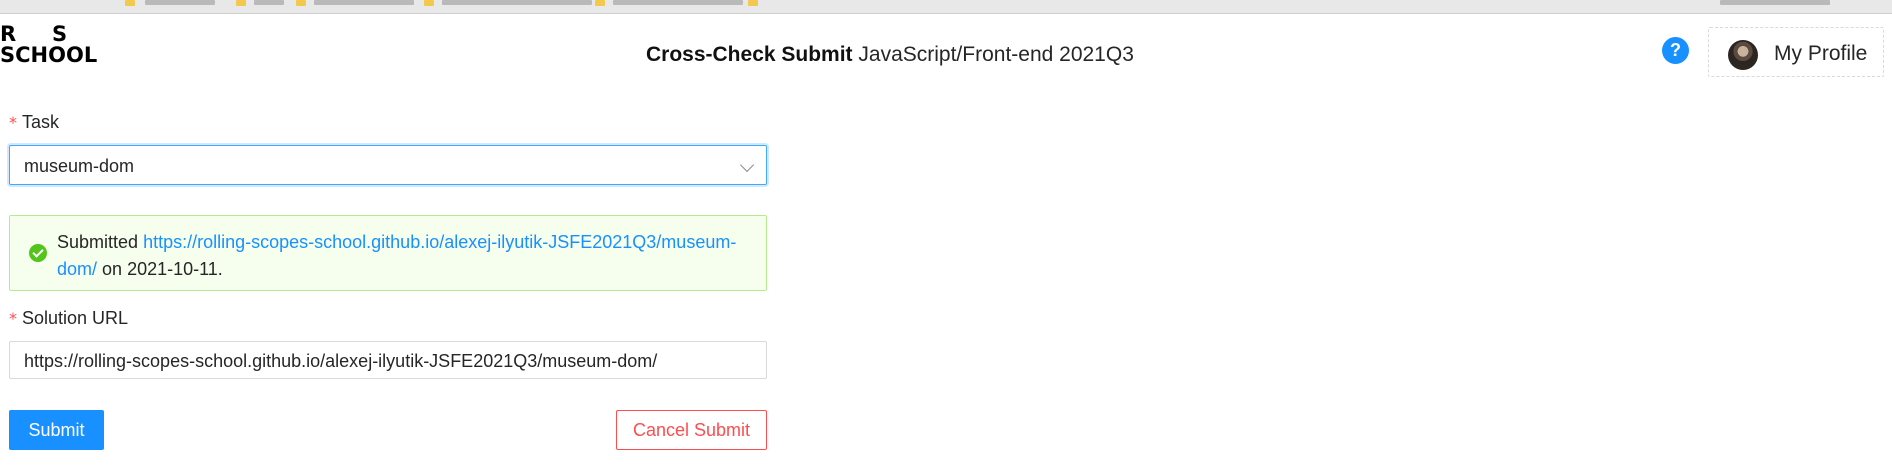 Image resolution: width=1892 pixels, height=473 pixels. I want to click on task-select: museum-dom, so click(388, 165).